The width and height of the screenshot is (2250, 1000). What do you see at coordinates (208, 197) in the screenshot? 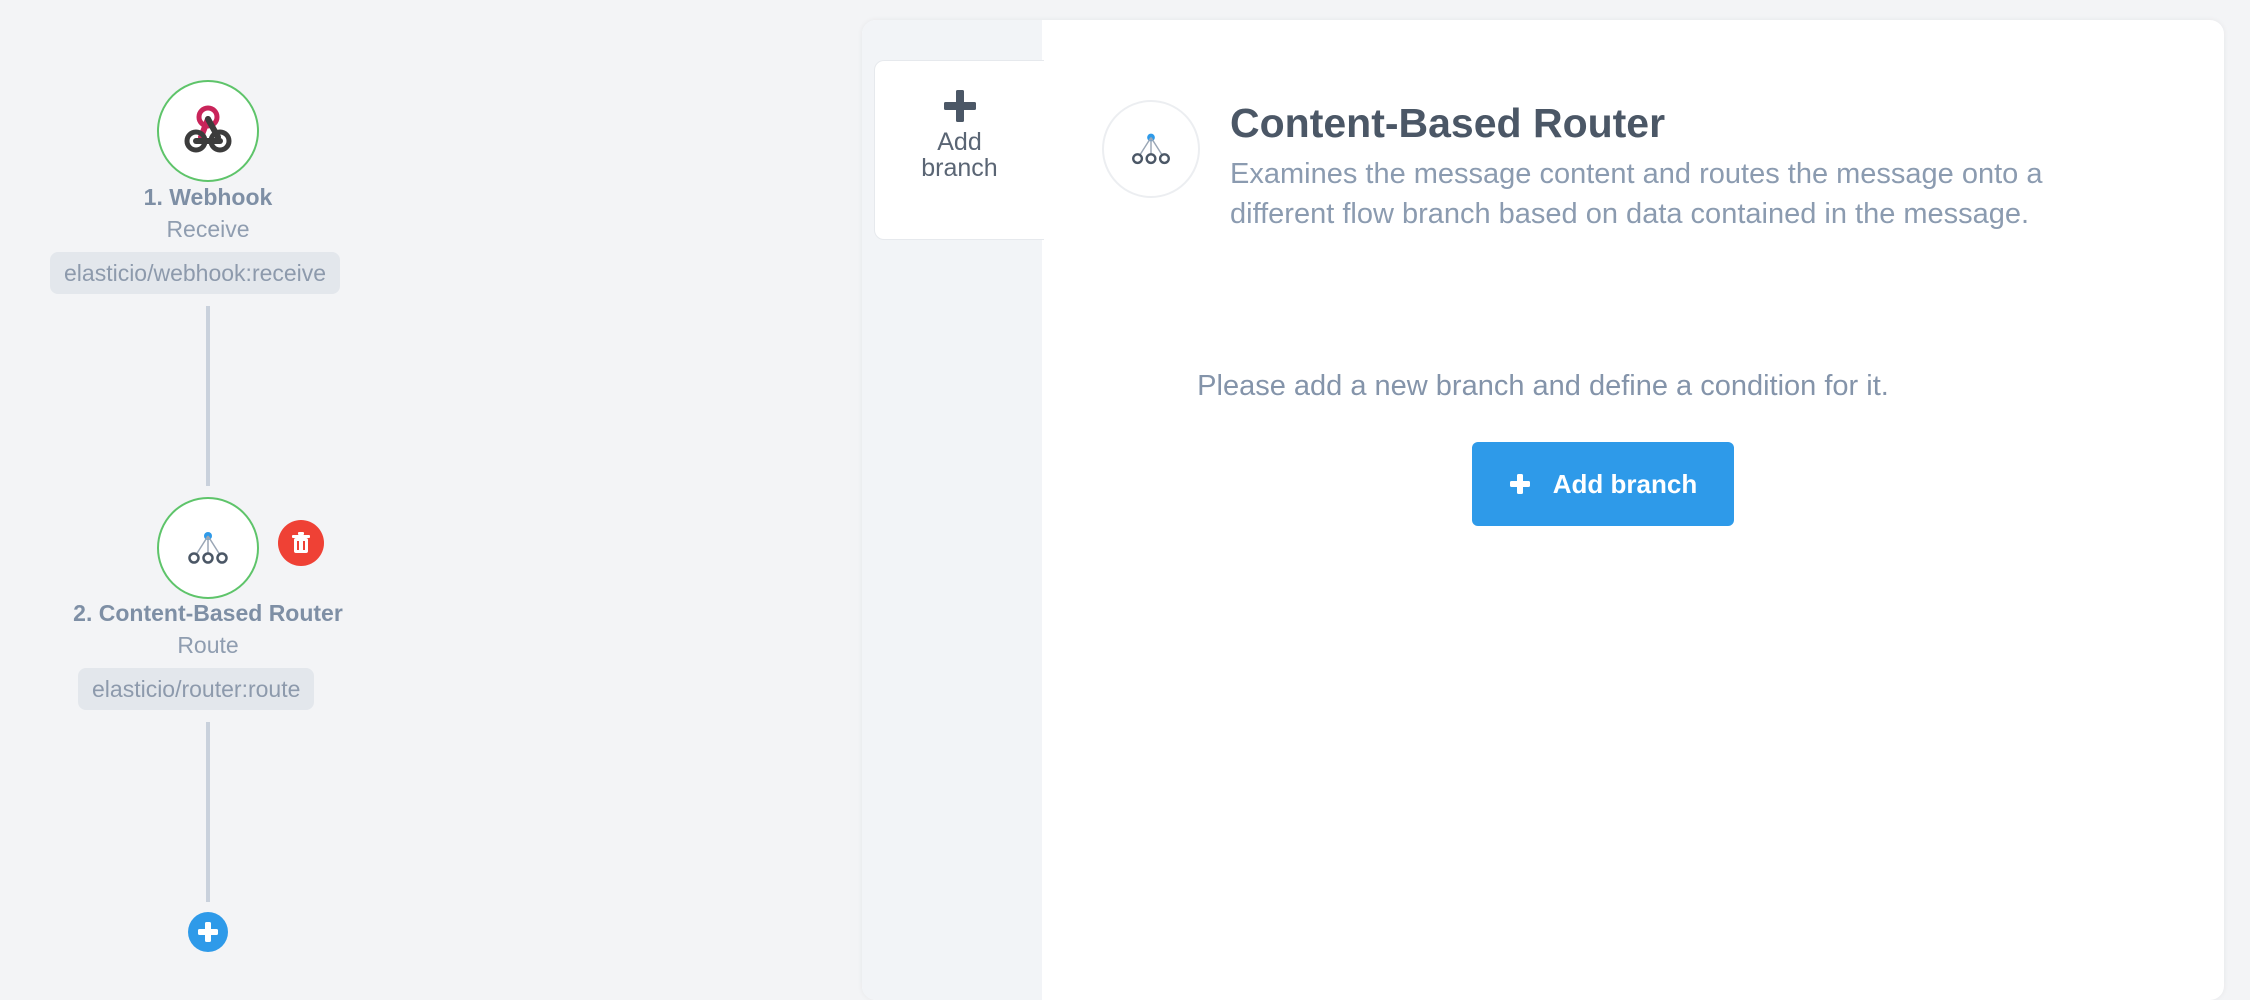
I see `step-title: 1. Webhook` at bounding box center [208, 197].